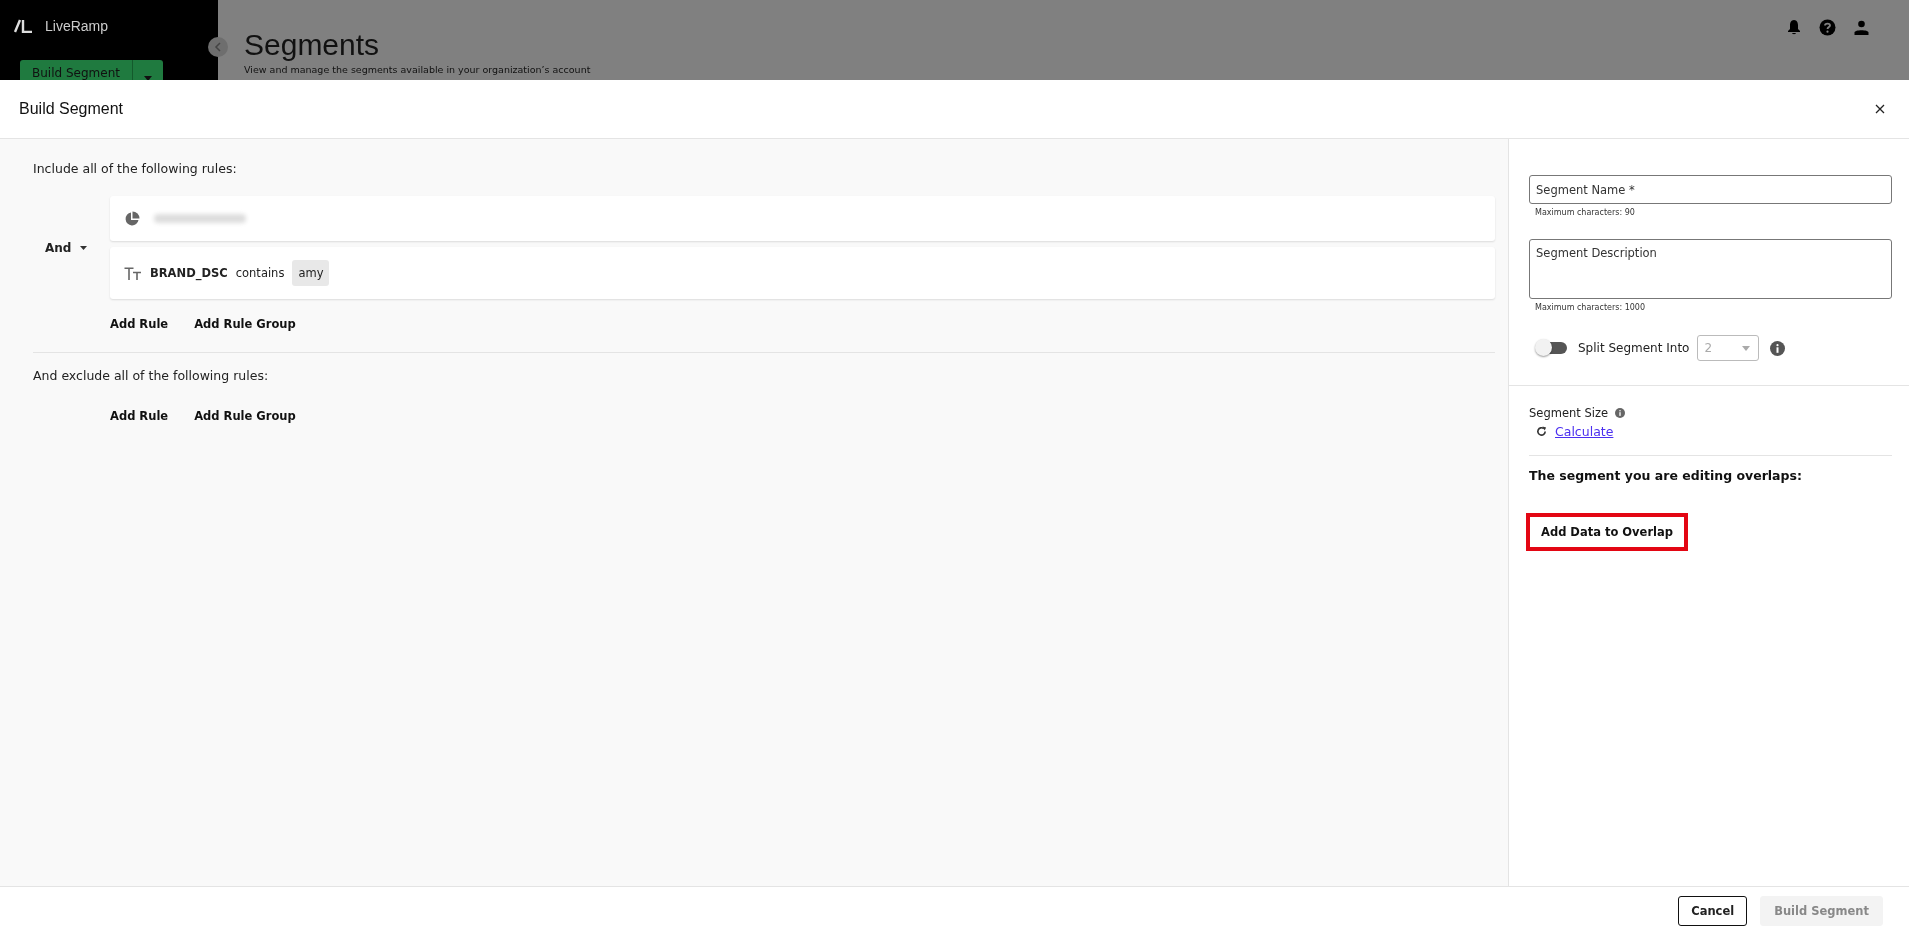  I want to click on calculate-link: Calculate, so click(1584, 431).